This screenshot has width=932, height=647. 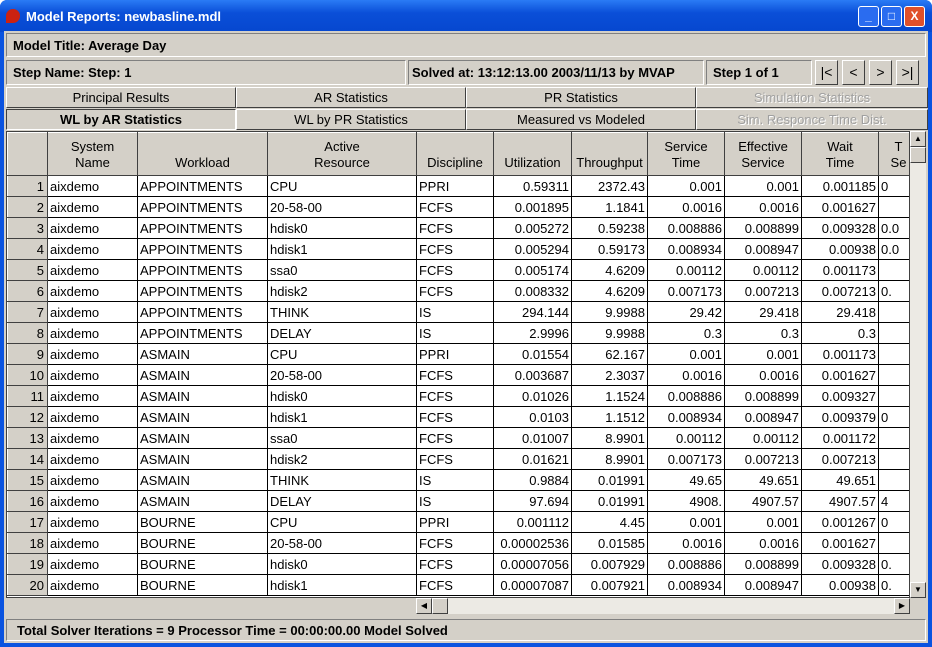 What do you see at coordinates (532, 564) in the screenshot?
I see `table-cell: 0.00007056` at bounding box center [532, 564].